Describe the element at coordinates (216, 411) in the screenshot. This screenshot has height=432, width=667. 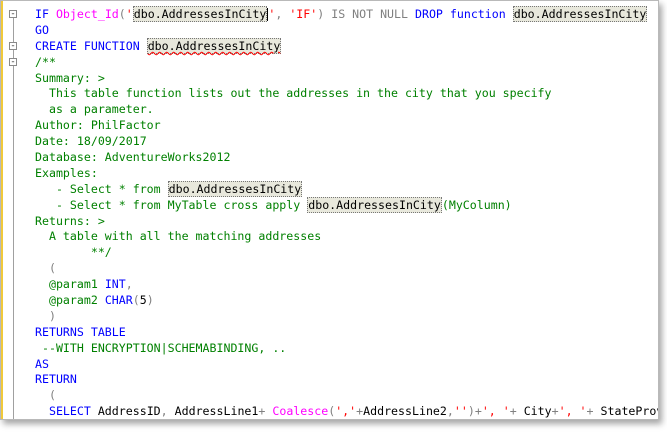
I see `code-token: AddressLine1` at that location.